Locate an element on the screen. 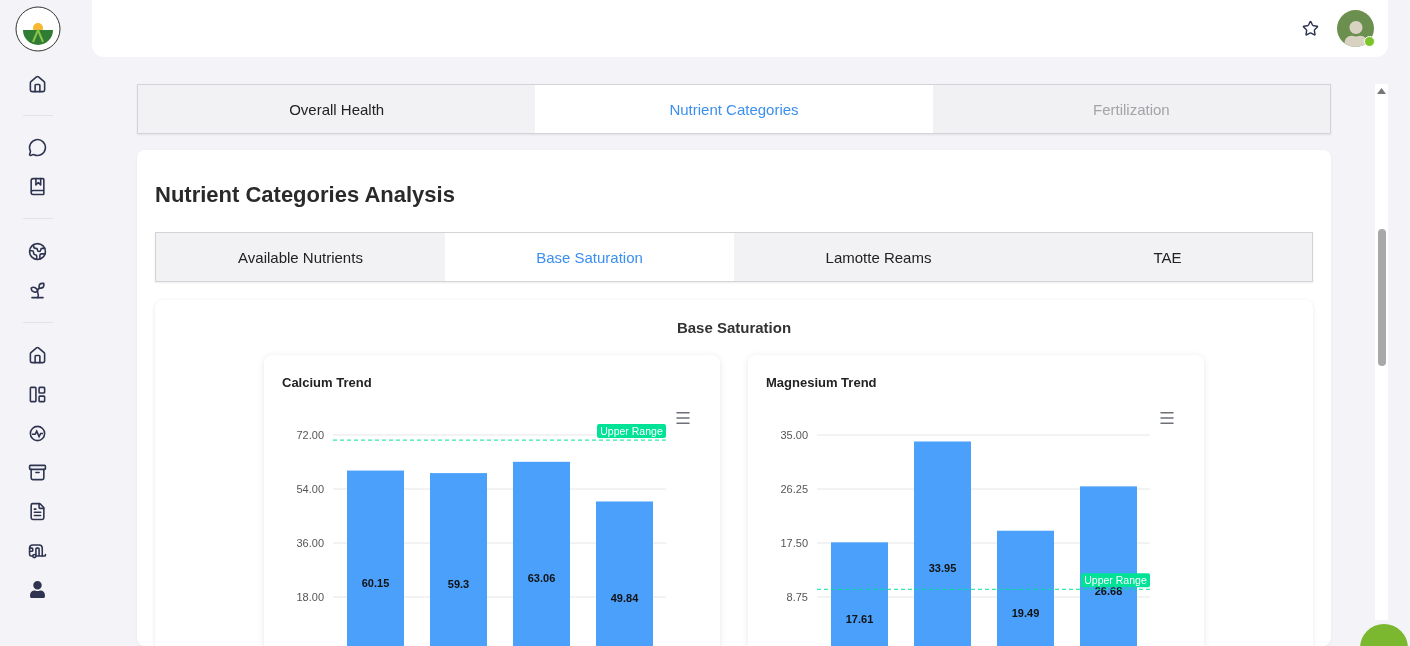 This screenshot has height=646, width=1410. section-title: Nutrient Categories Analysis is located at coordinates (305, 195).